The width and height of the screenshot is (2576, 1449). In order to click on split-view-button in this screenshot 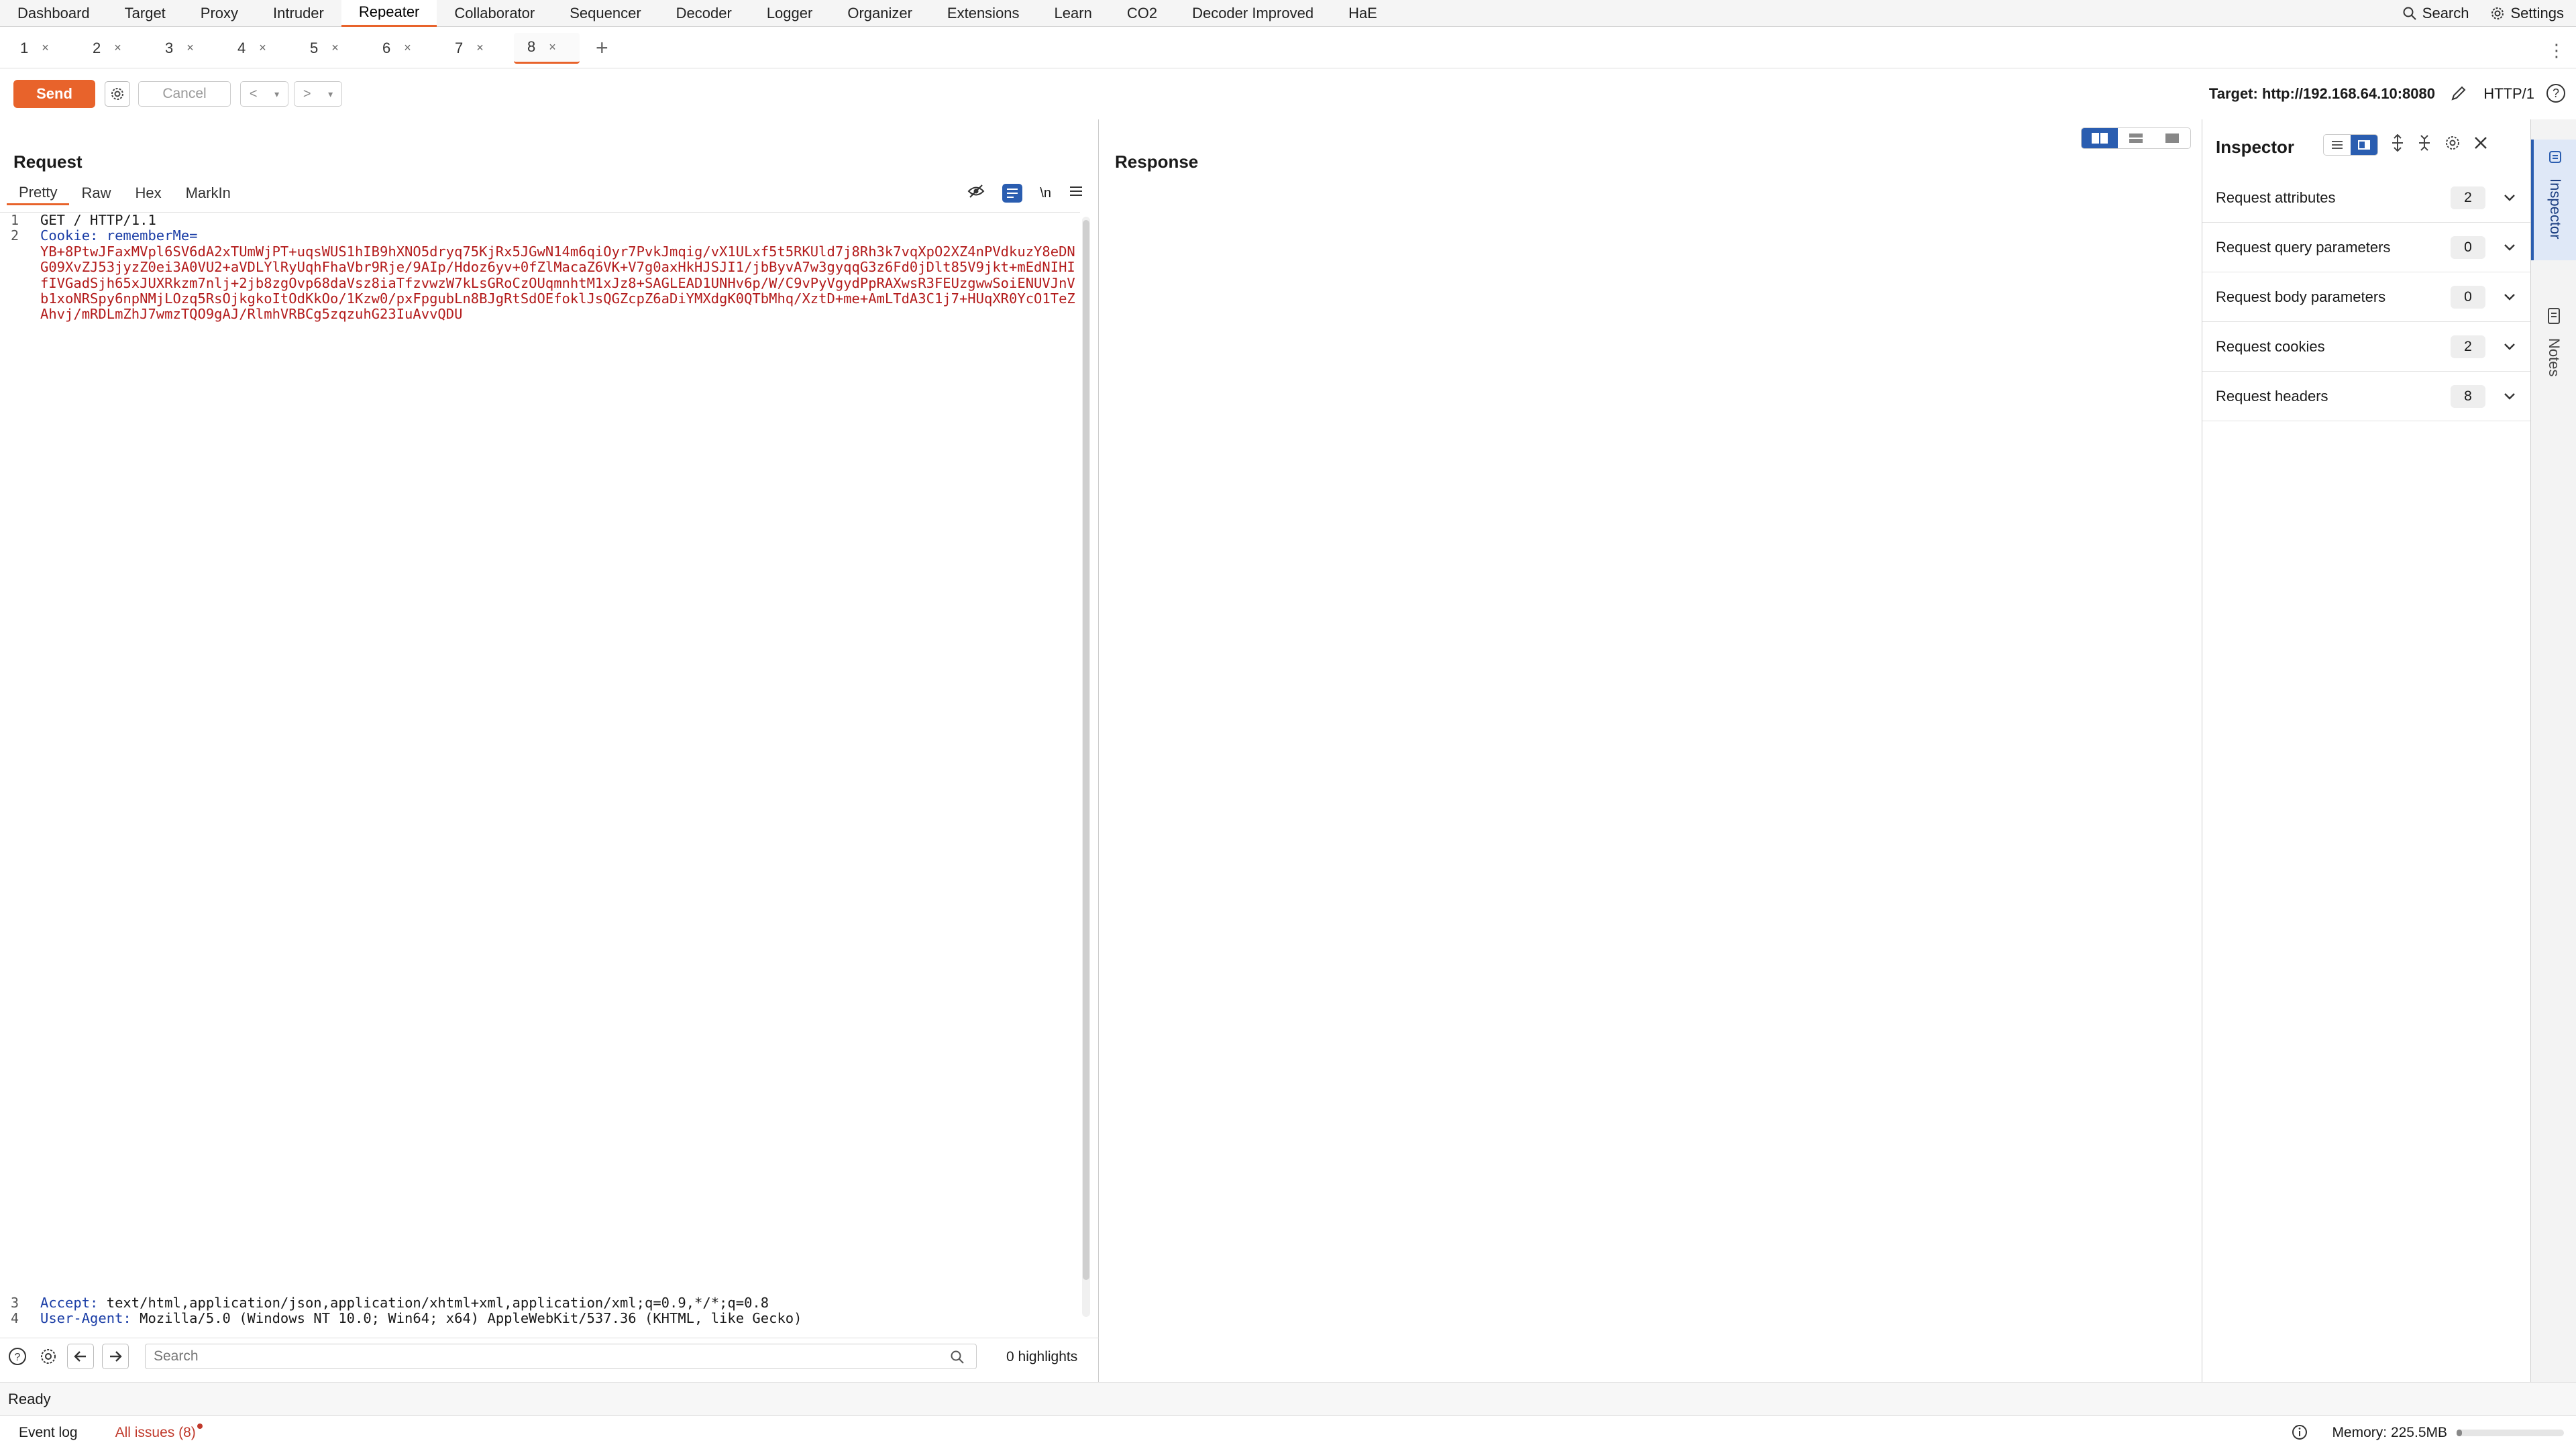, I will do `click(2364, 145)`.